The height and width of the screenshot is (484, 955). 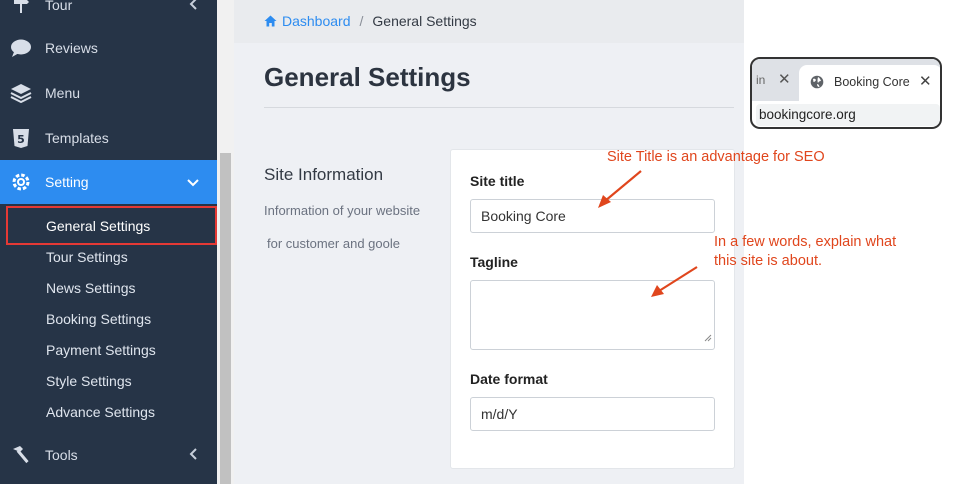 I want to click on browser-tab-title: Booking Core, so click(x=872, y=82).